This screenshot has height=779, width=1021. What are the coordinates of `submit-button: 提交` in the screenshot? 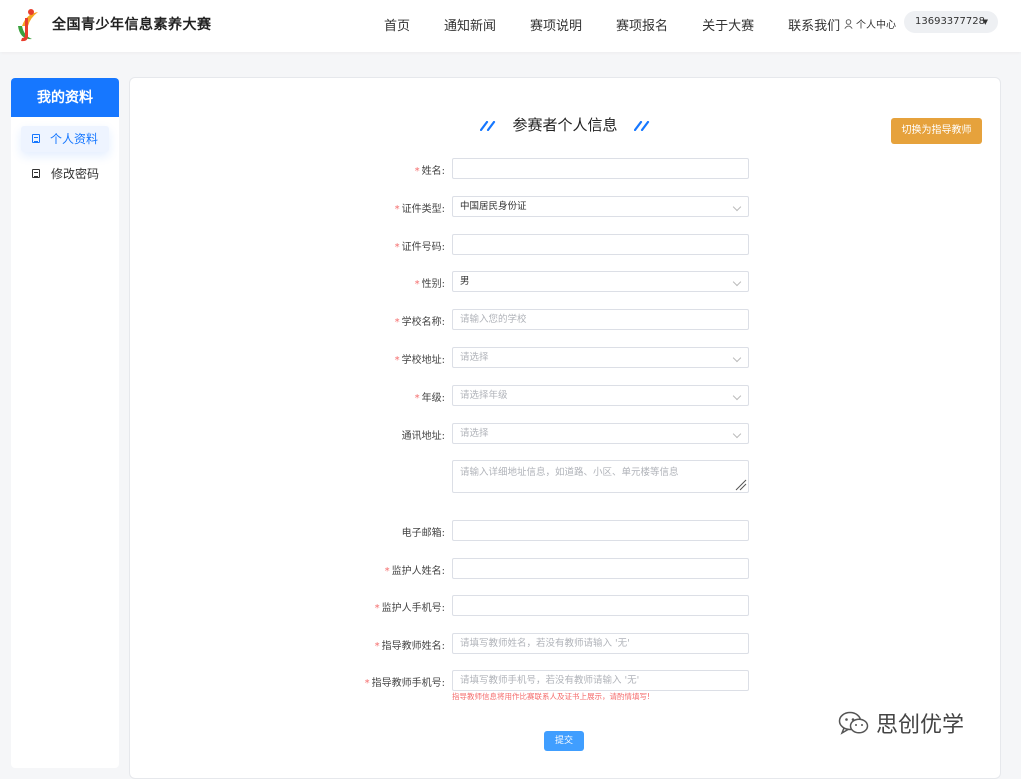 It's located at (564, 741).